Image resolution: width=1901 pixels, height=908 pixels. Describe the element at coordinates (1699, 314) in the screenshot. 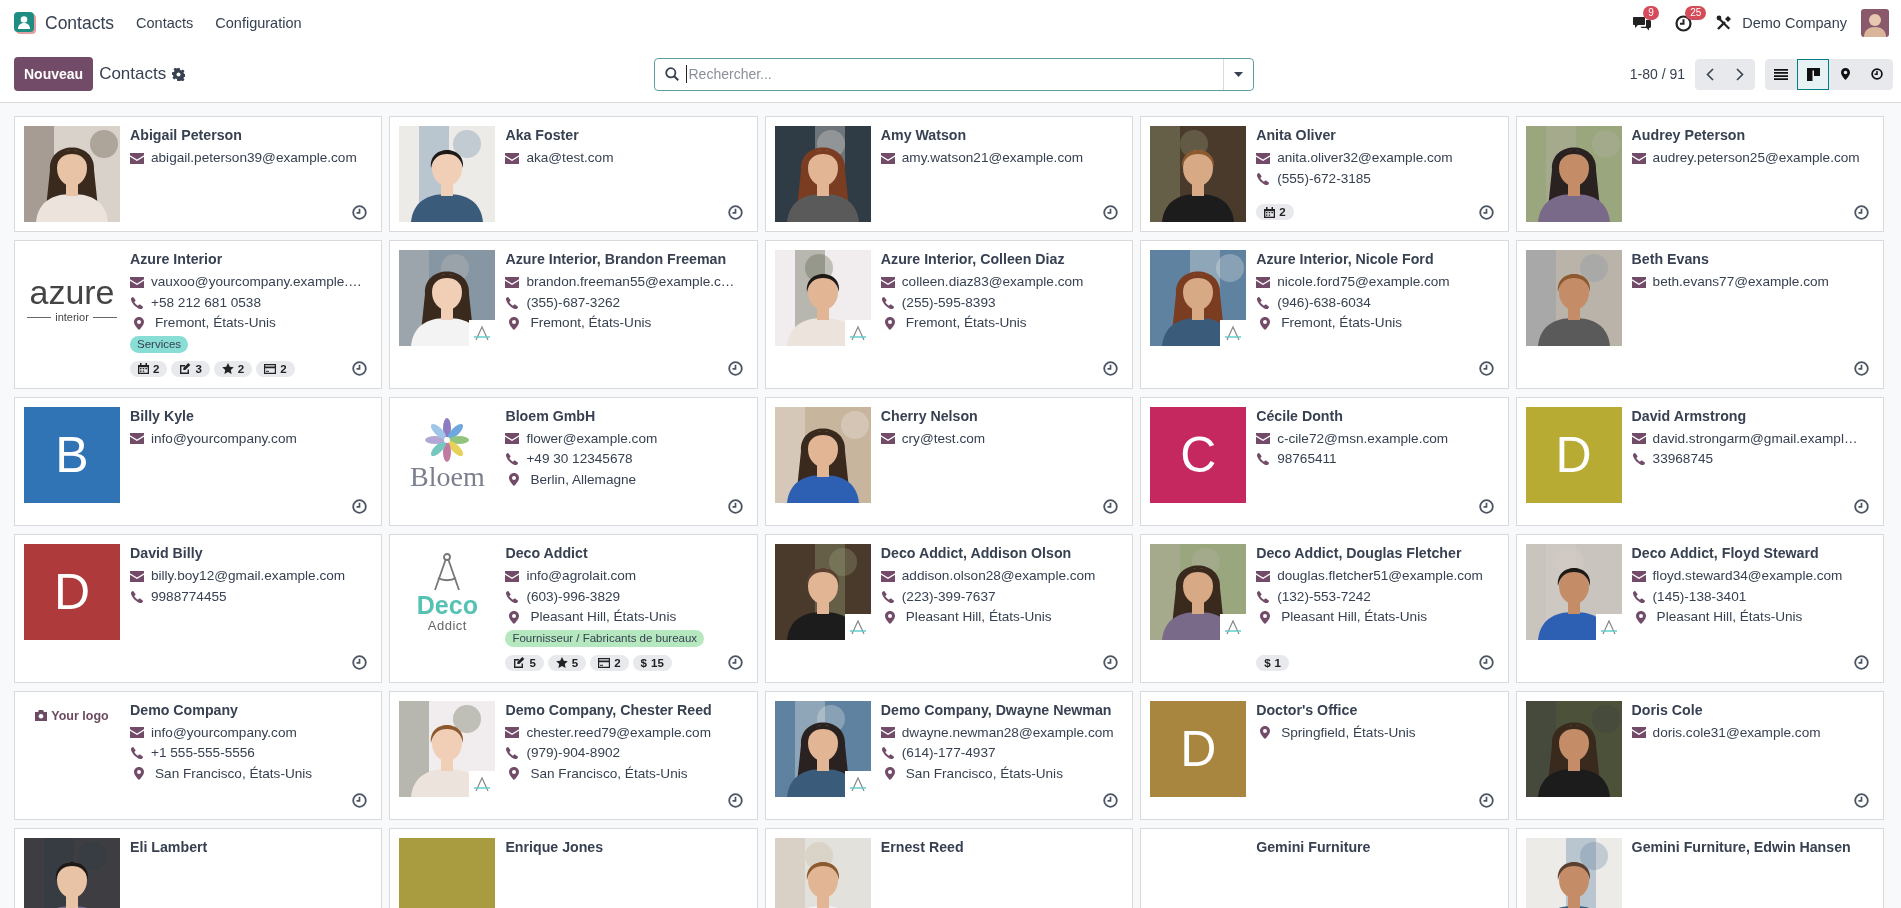

I see `contact-card: Beth Evans beth.evans77@example.com` at that location.